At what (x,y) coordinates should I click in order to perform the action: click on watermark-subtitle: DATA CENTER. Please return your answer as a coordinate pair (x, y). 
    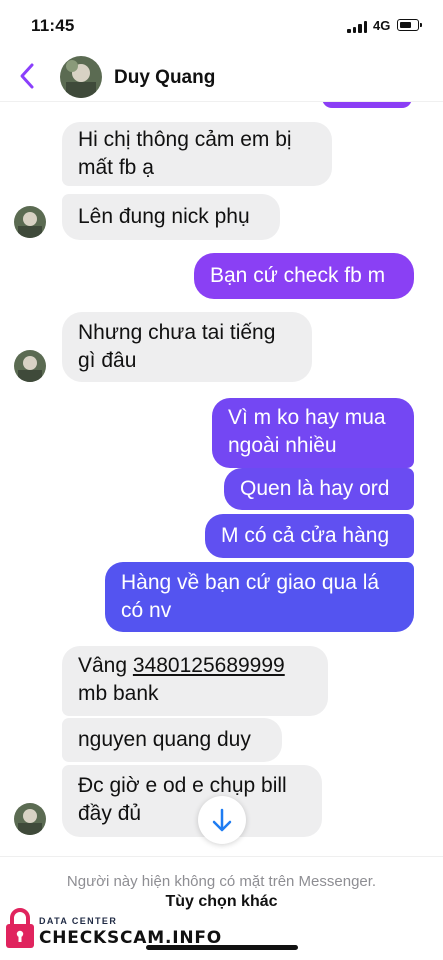
    Looking at the image, I should click on (78, 921).